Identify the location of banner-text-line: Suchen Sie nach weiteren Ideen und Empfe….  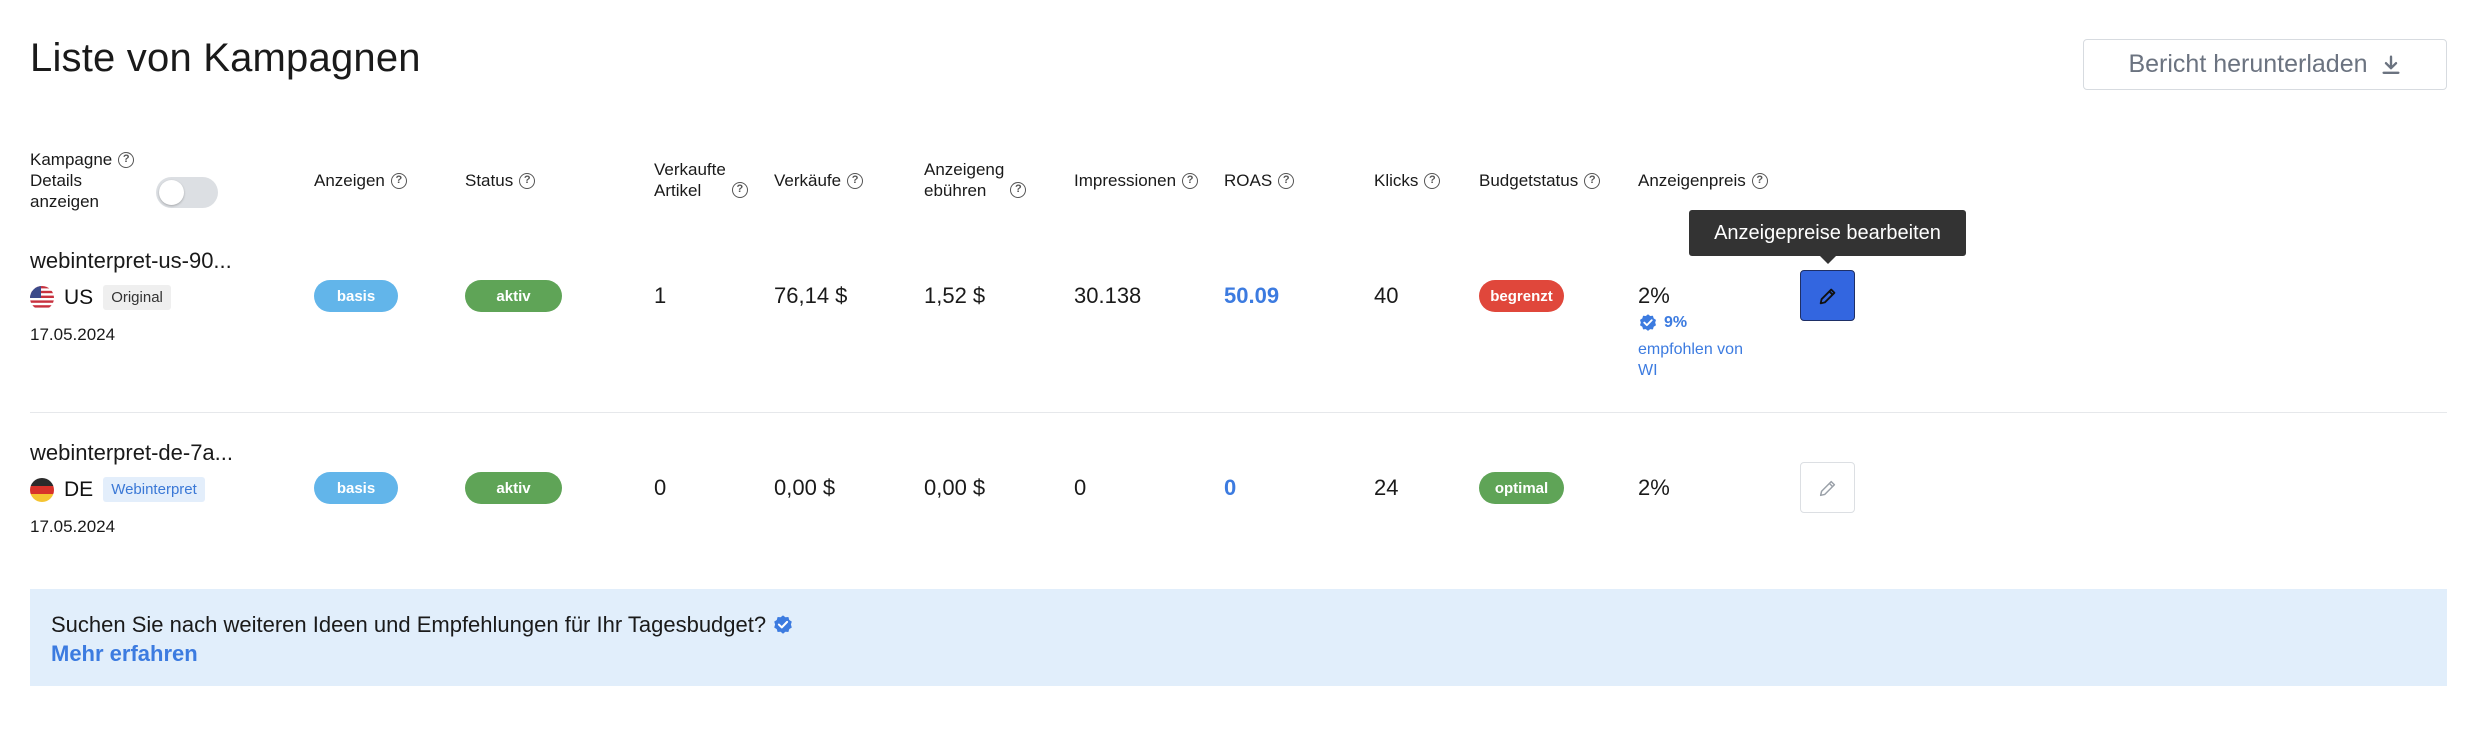
(422, 625).